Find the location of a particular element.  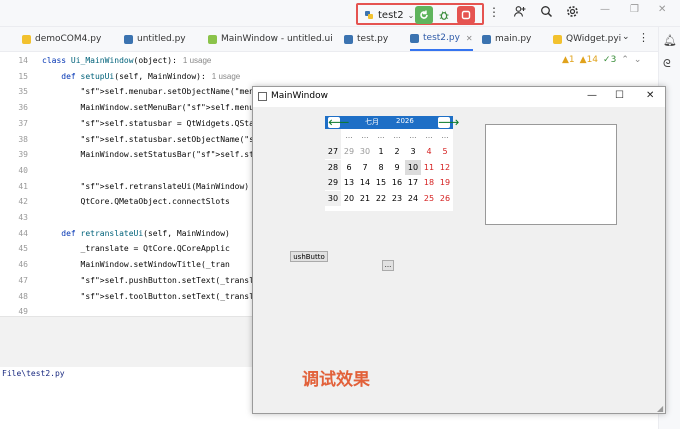

calendar-day: 11 is located at coordinates (429, 167).